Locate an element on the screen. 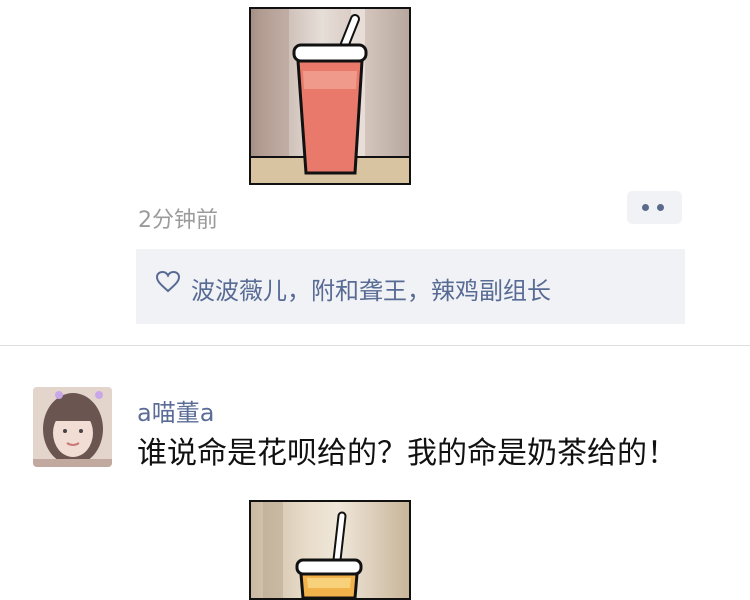 This screenshot has height=600, width=750. comment-text: 谁说命是花呗给的？我的命是奶茶给的！ is located at coordinates (407, 453).